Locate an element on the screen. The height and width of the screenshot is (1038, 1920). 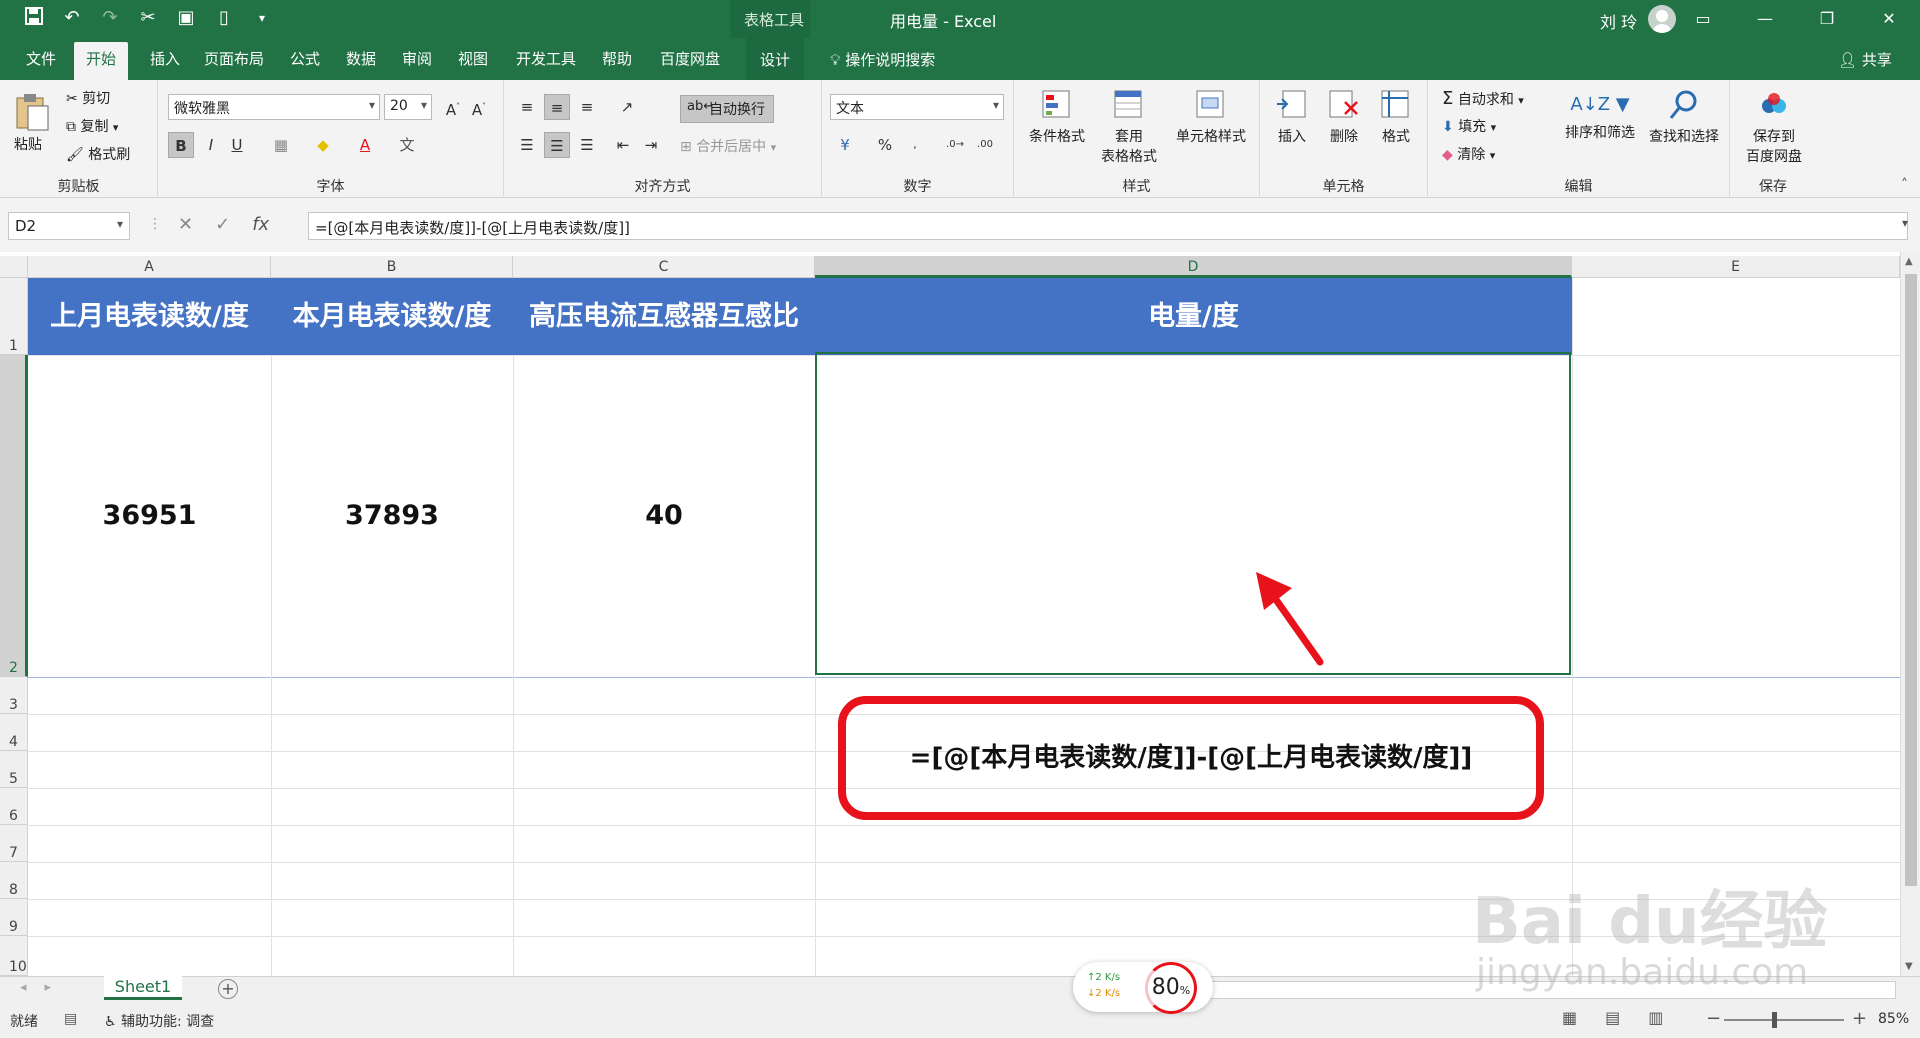
tab-formulas: 公式 is located at coordinates (305, 58).